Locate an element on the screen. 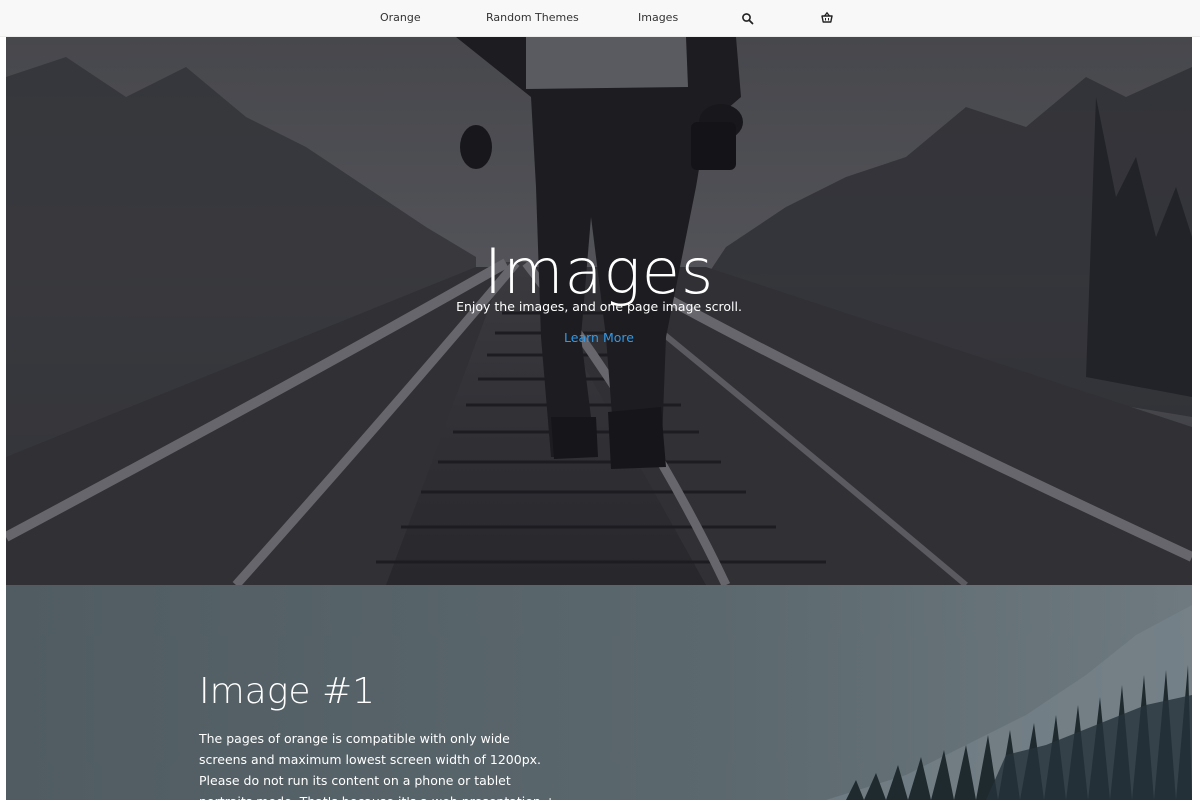 This screenshot has height=800, width=1200. top-navigation: Orange Random Themes Images is located at coordinates (600, 18).